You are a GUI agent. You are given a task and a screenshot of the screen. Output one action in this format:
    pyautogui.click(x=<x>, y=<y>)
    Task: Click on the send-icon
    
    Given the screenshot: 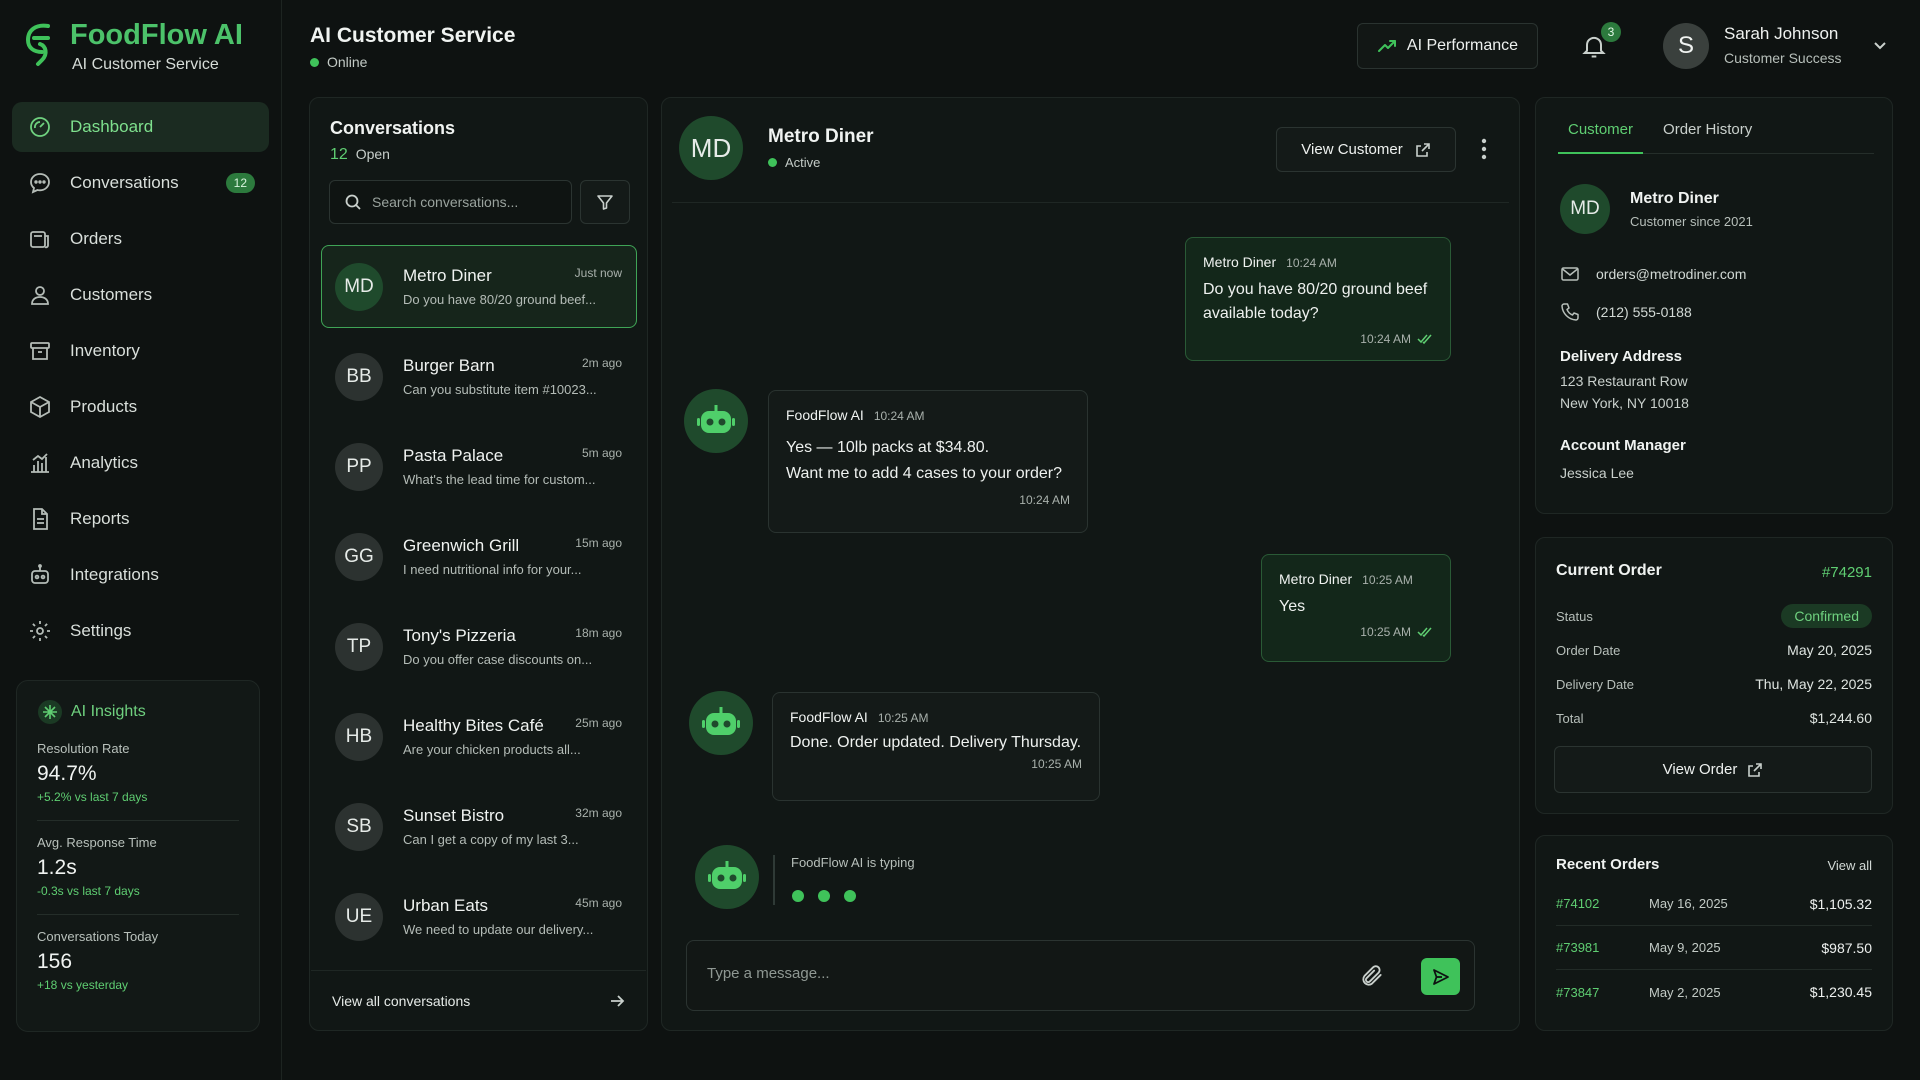 What is the action you would take?
    pyautogui.click(x=1441, y=977)
    